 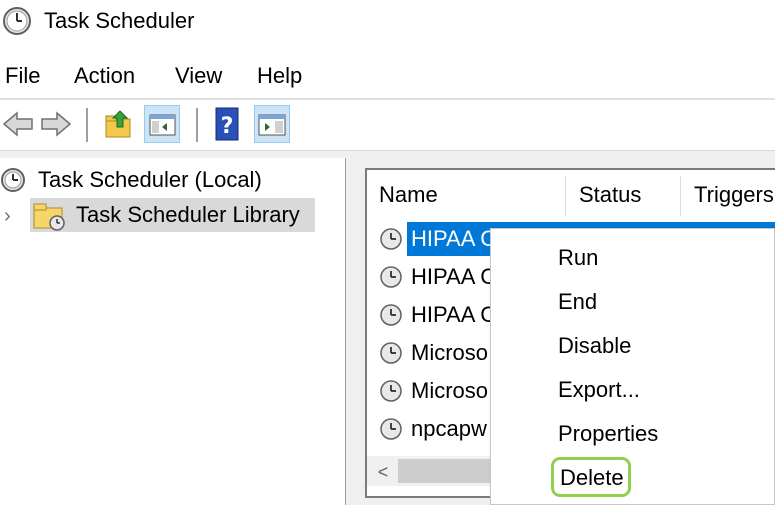 What do you see at coordinates (198, 76) in the screenshot?
I see `menu-view: View` at bounding box center [198, 76].